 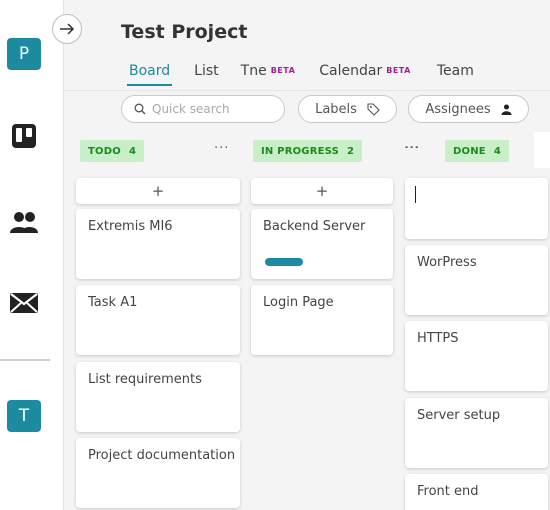 I want to click on task-card: Task A1, so click(x=158, y=320).